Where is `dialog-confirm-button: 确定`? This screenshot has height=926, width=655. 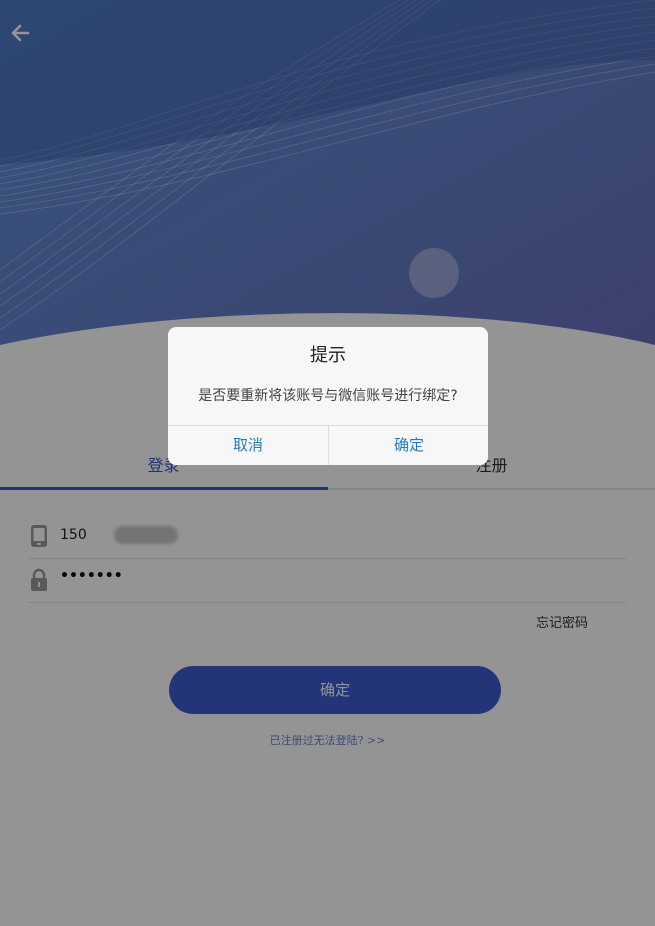 dialog-confirm-button: 确定 is located at coordinates (408, 445).